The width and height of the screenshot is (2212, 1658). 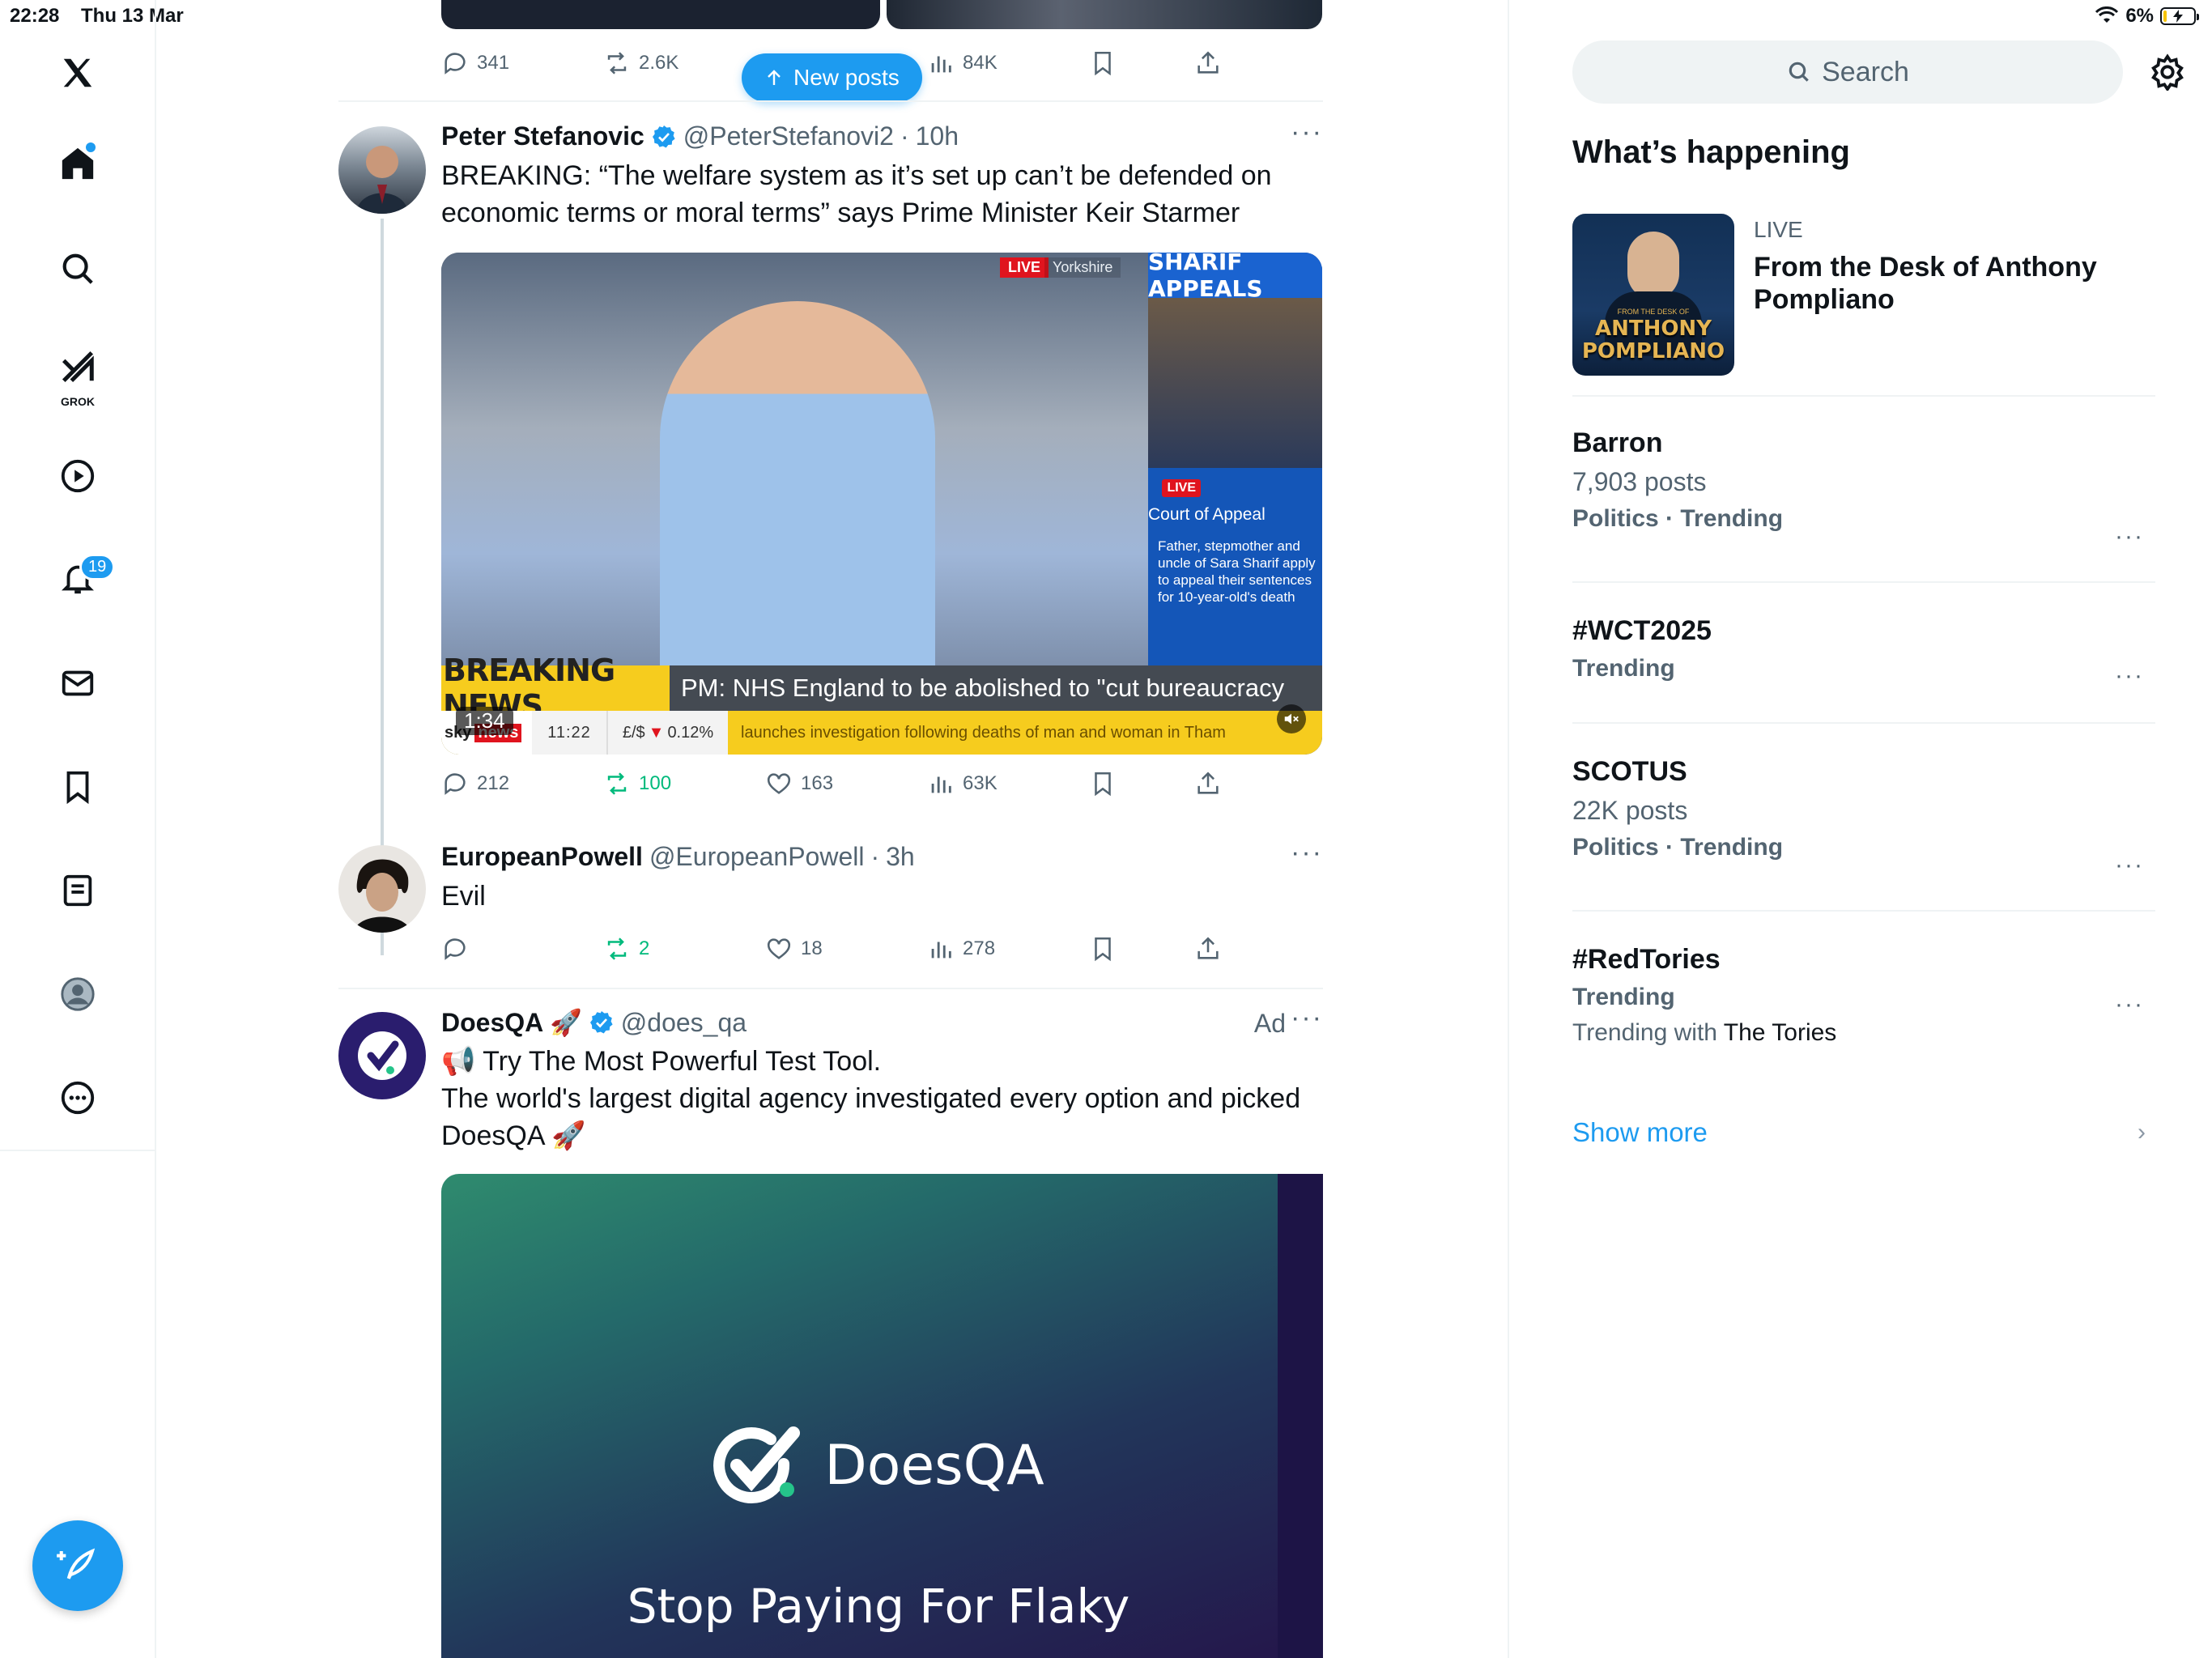 What do you see at coordinates (1640, 1132) in the screenshot?
I see `show-more-link: Show more` at bounding box center [1640, 1132].